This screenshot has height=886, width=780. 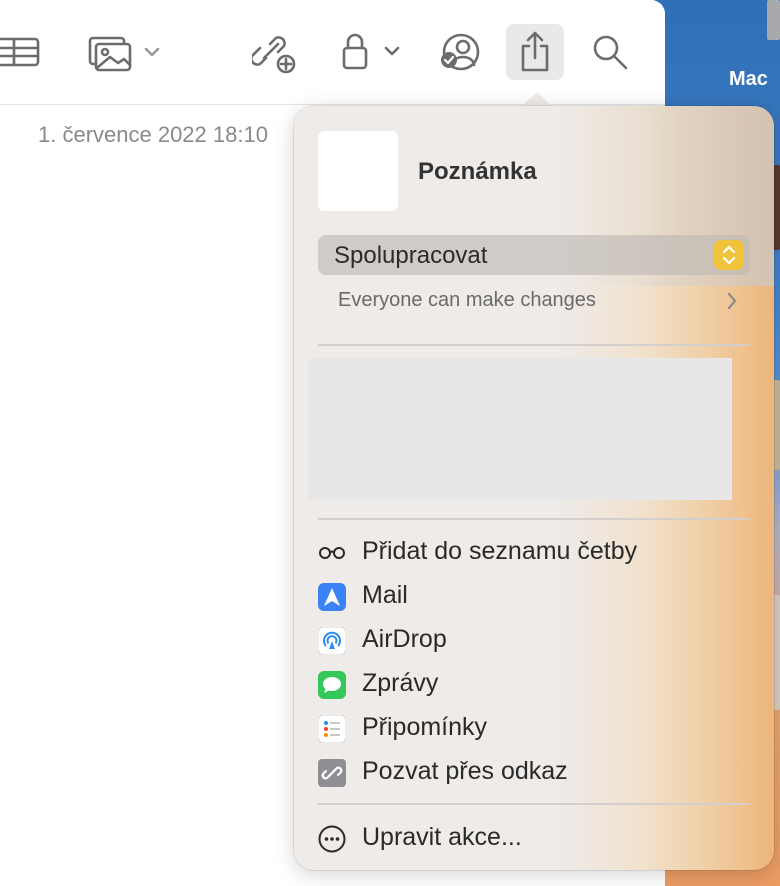 I want to click on glasses-icon, so click(x=332, y=553).